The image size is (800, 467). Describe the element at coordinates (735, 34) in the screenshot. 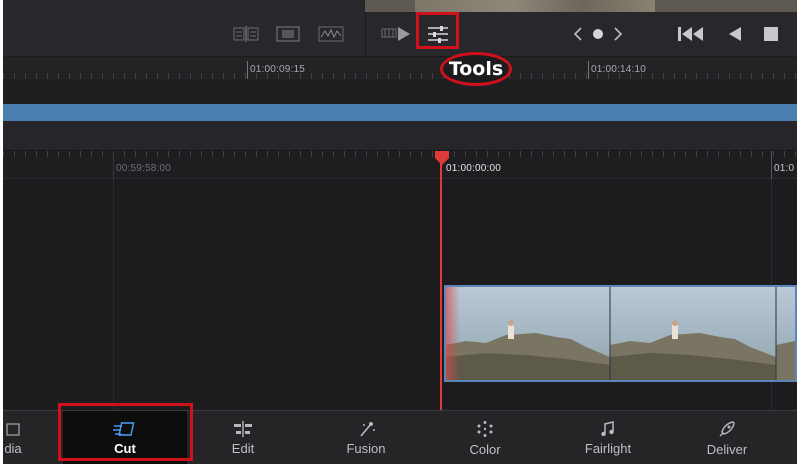

I see `play-reverse-icon` at that location.